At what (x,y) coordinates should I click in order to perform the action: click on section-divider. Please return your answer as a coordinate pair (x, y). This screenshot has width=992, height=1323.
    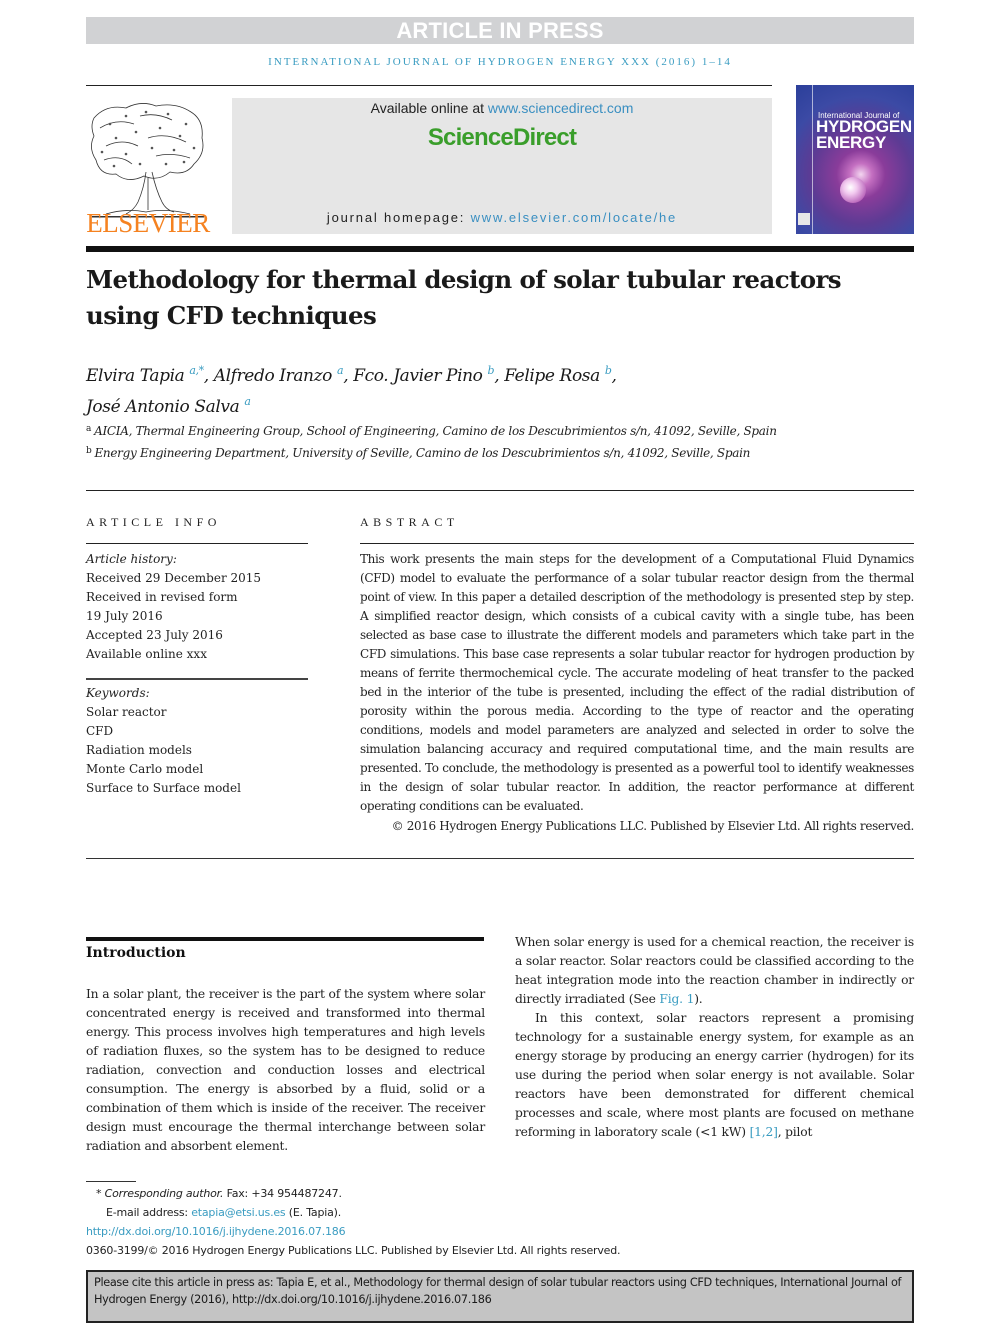
    Looking at the image, I should click on (500, 490).